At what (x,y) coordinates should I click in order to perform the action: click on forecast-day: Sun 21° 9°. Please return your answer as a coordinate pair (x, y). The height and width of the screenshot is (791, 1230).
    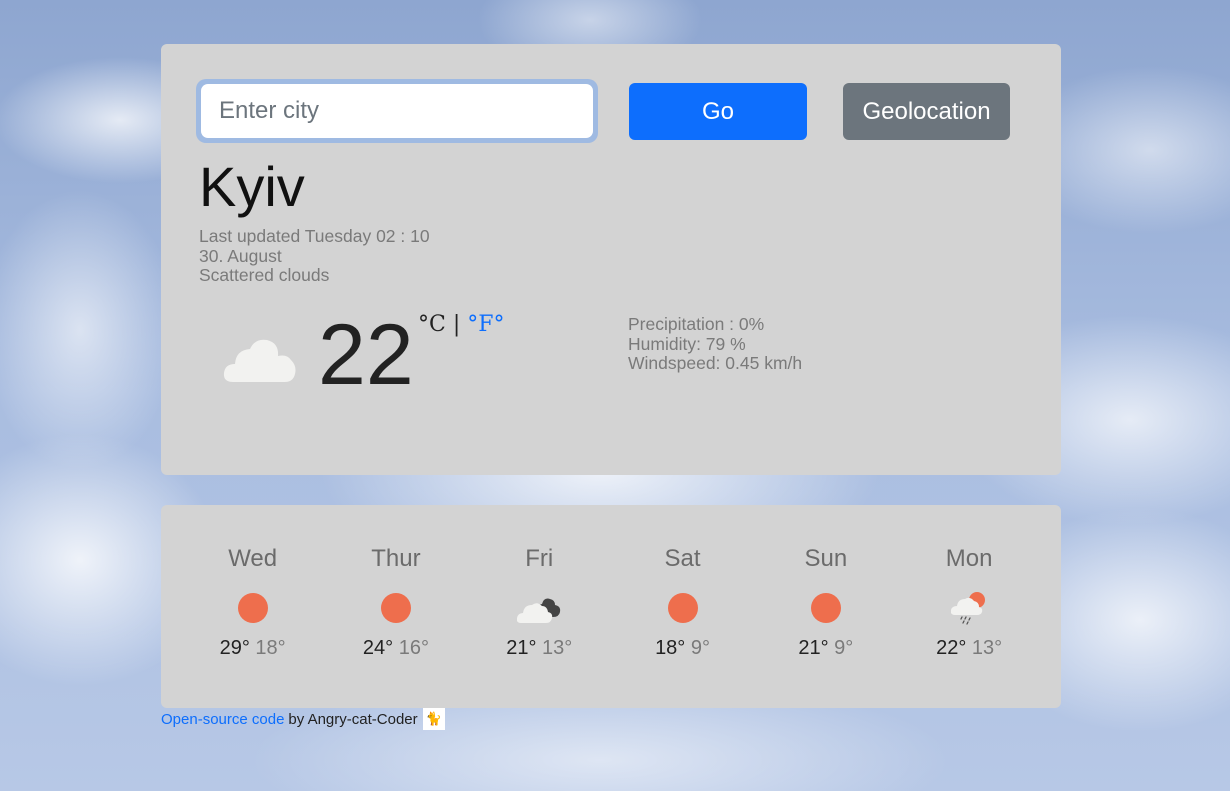
    Looking at the image, I should click on (825, 602).